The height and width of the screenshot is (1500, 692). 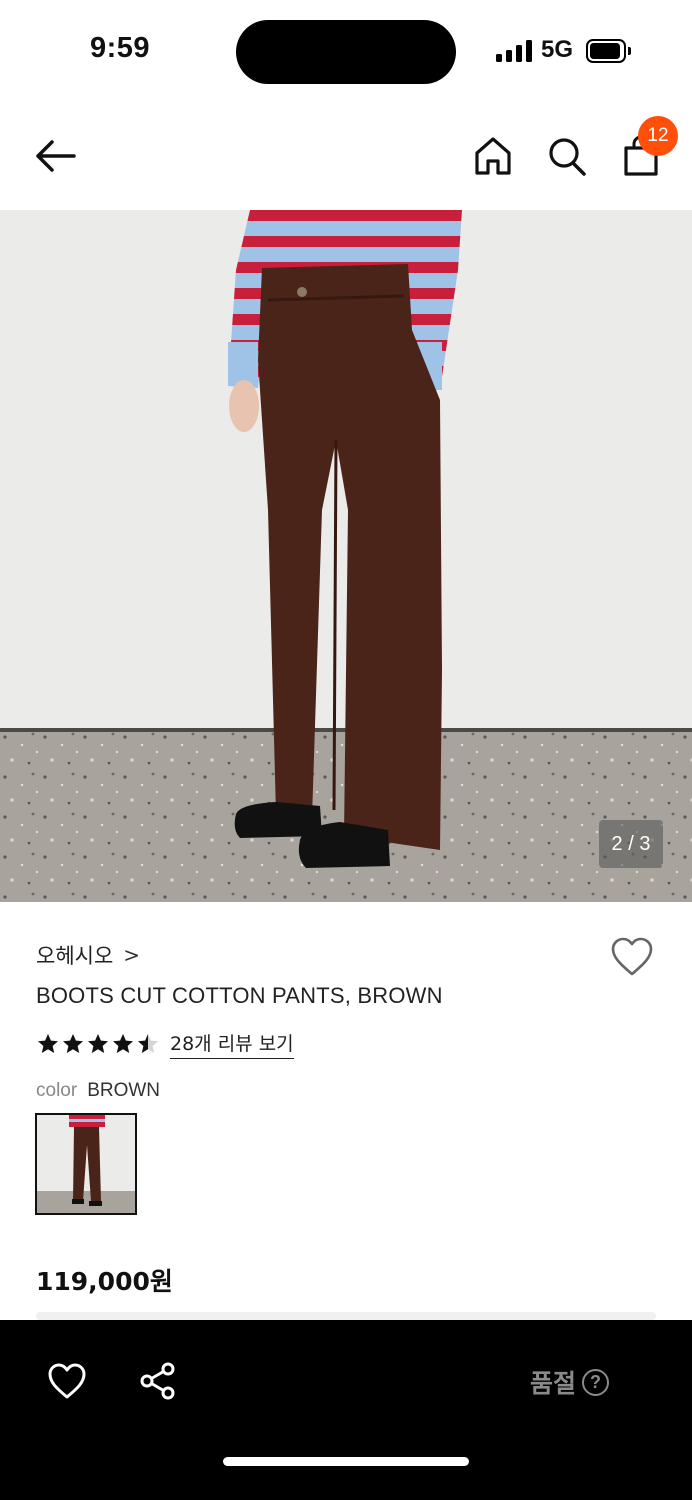 I want to click on bottom-wishlist-button, so click(x=67, y=1382).